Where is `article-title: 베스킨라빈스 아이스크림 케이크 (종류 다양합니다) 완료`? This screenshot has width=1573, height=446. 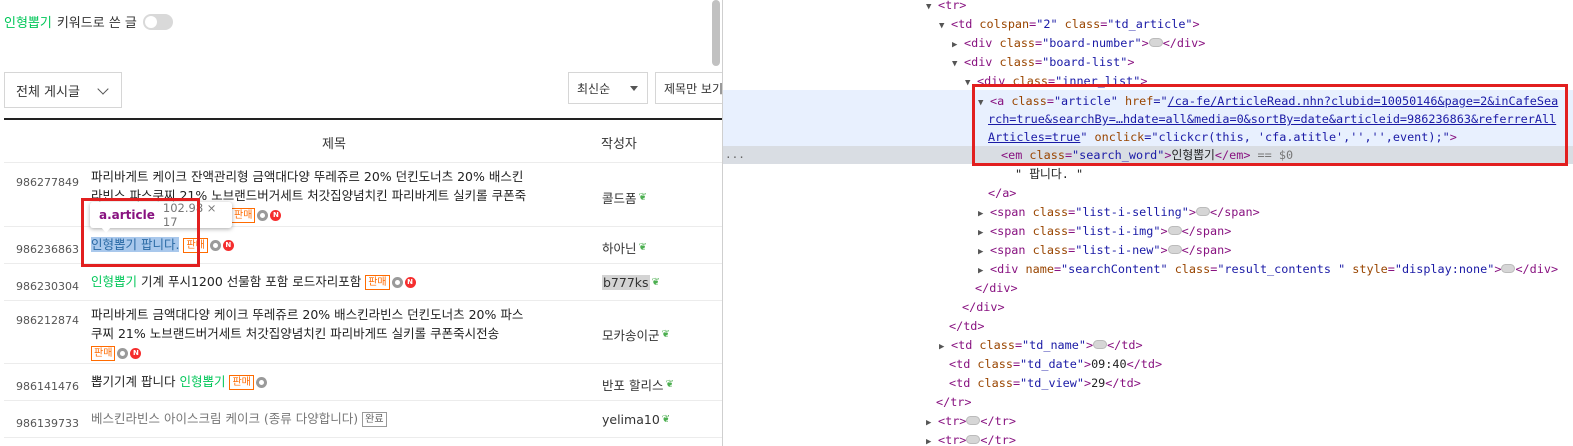 article-title: 베스킨라빈스 아이스크림 케이크 (종류 다양합니다) 완료 is located at coordinates (239, 418).